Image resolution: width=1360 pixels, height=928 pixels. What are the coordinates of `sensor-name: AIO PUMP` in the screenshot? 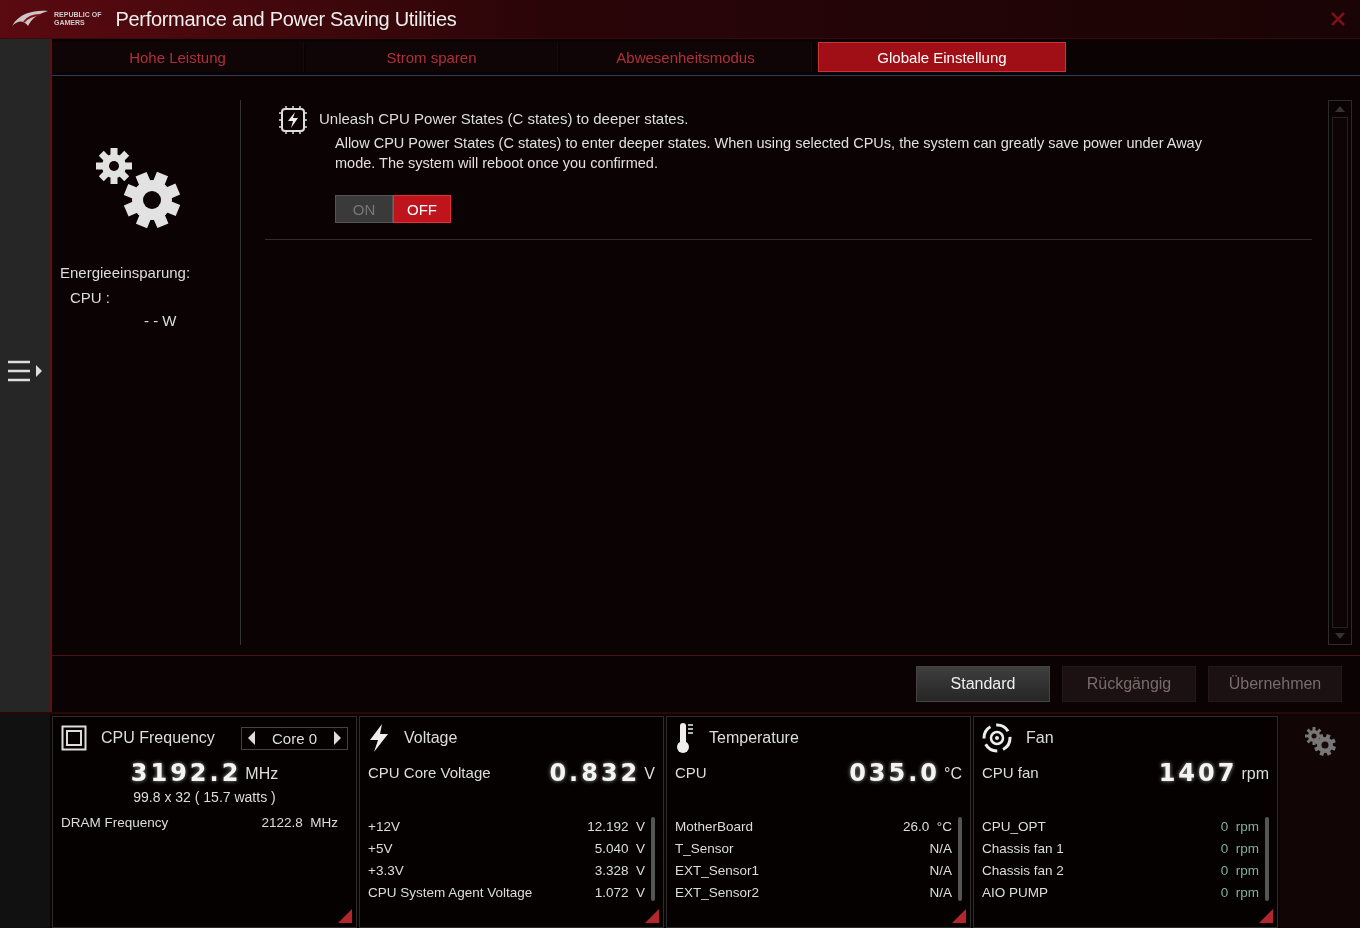 It's located at (1015, 892).